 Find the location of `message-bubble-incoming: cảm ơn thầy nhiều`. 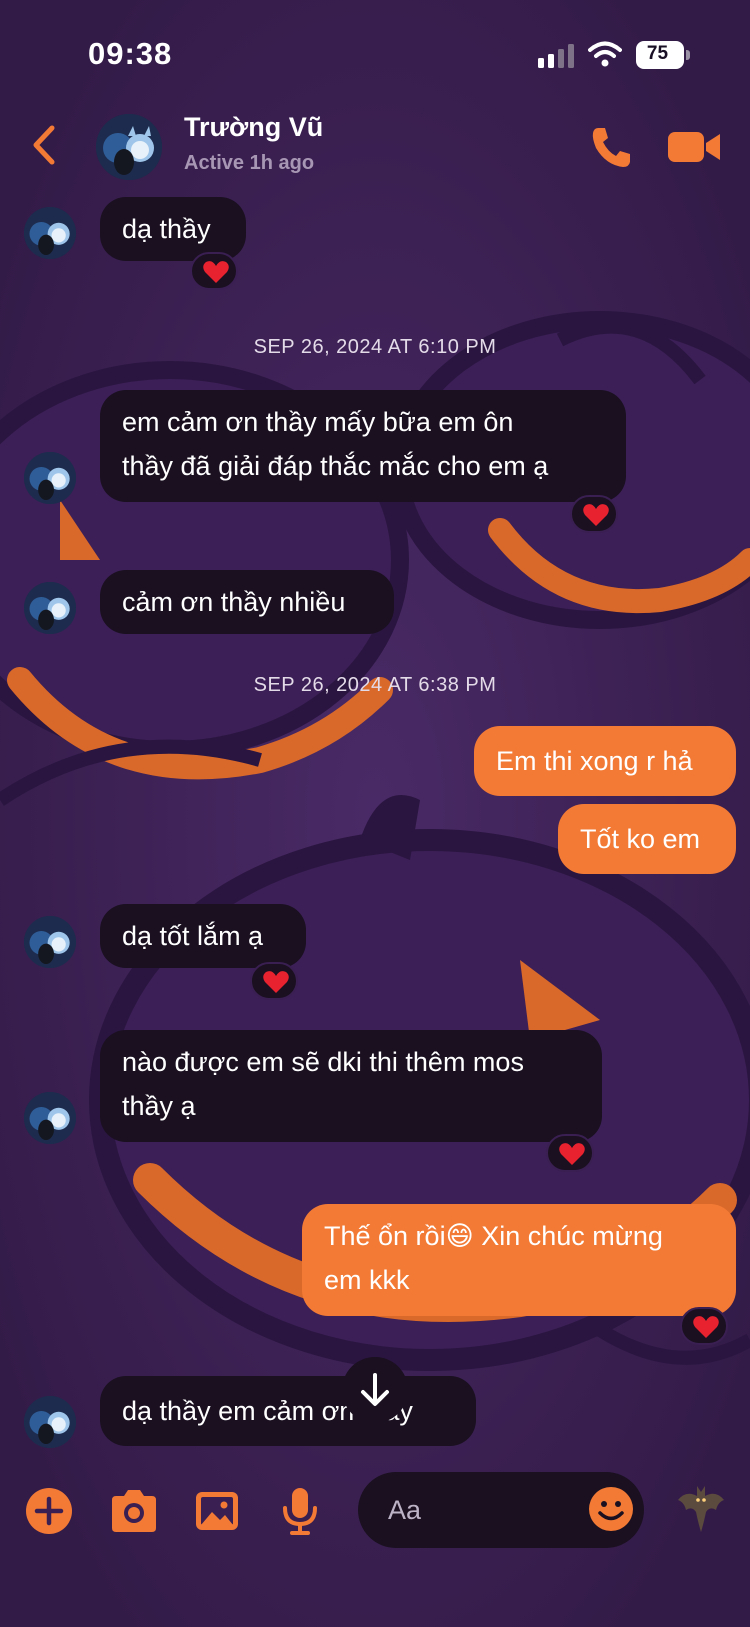

message-bubble-incoming: cảm ơn thầy nhiều is located at coordinates (247, 602).